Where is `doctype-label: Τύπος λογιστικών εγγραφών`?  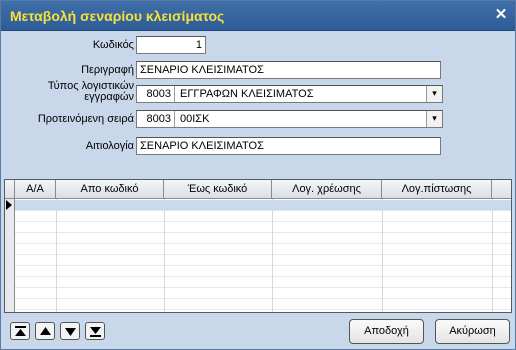 doctype-label: Τύπος λογιστικών εγγραφών is located at coordinates (69, 92).